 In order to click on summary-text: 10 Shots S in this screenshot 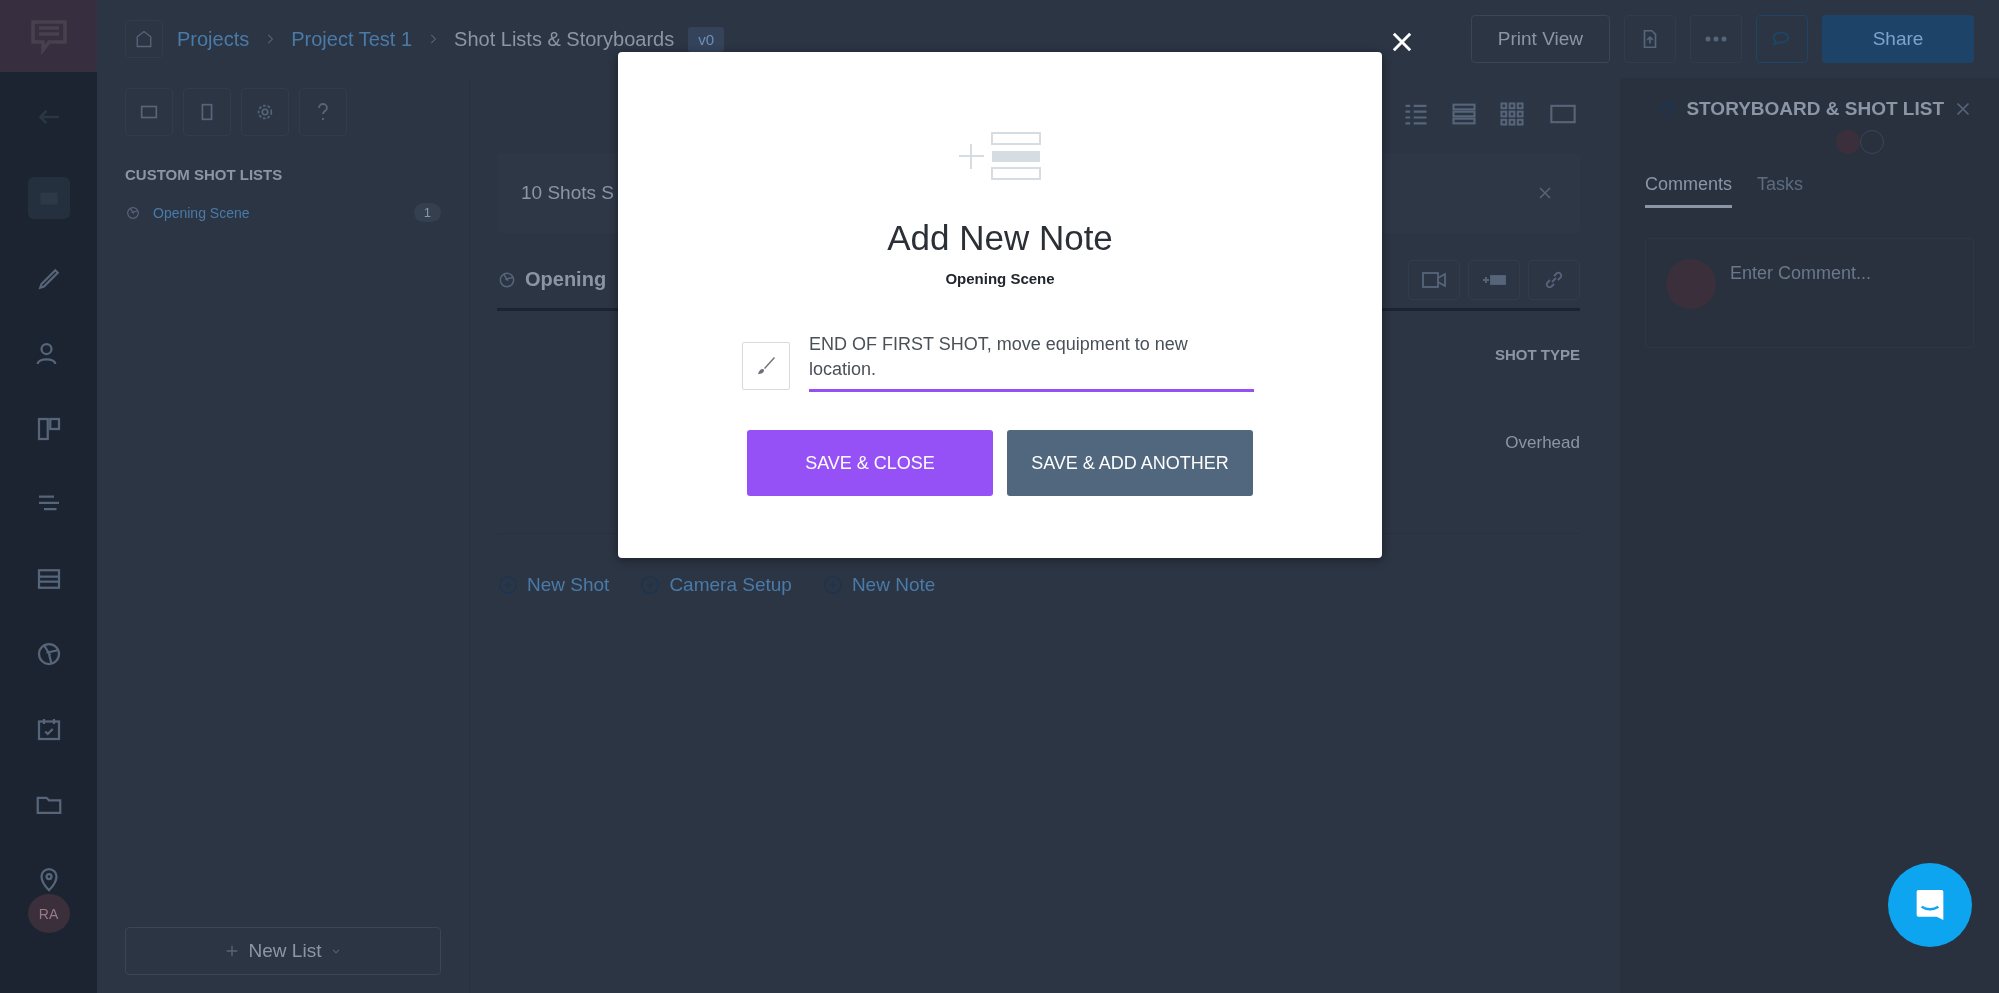, I will do `click(567, 193)`.